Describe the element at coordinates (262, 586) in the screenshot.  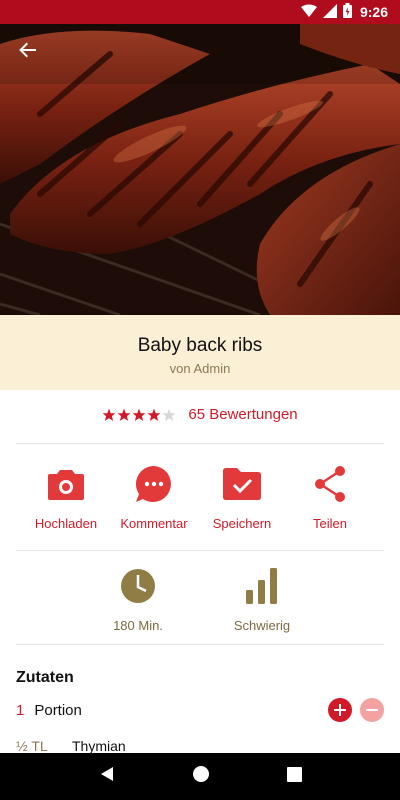
I see `signal-bars-icon` at that location.